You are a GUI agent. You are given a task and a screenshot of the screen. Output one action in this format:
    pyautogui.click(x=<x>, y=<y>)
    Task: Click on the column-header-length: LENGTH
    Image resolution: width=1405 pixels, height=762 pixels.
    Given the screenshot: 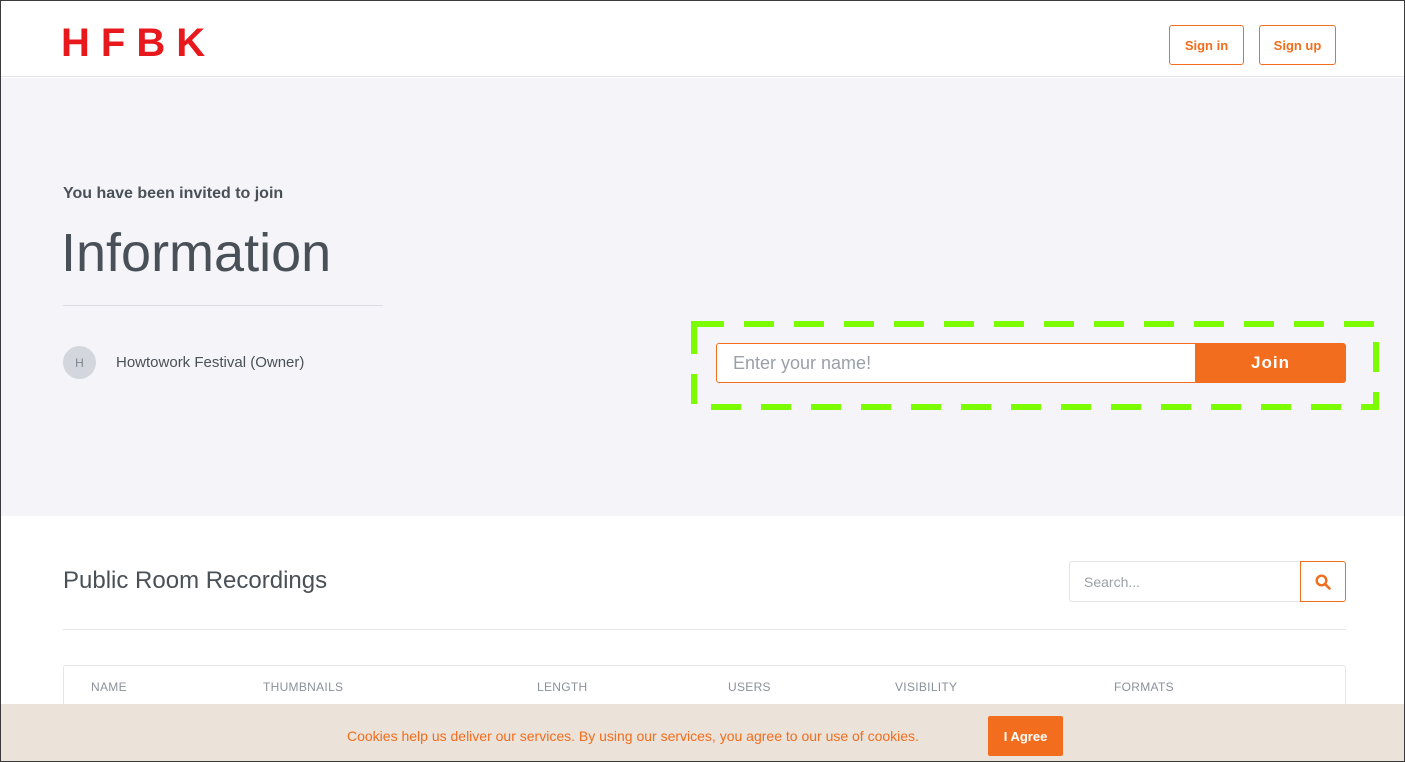 What is the action you would take?
    pyautogui.click(x=562, y=687)
    